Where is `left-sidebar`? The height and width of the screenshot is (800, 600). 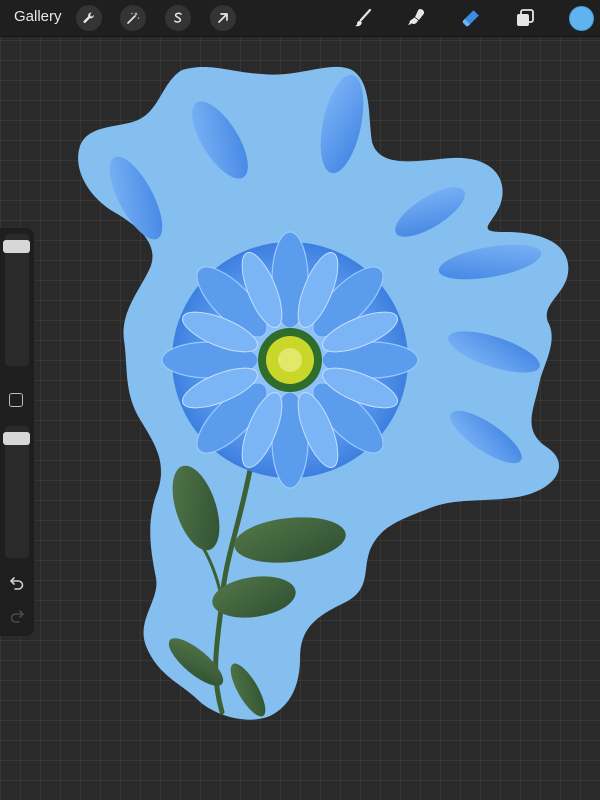 left-sidebar is located at coordinates (17, 432).